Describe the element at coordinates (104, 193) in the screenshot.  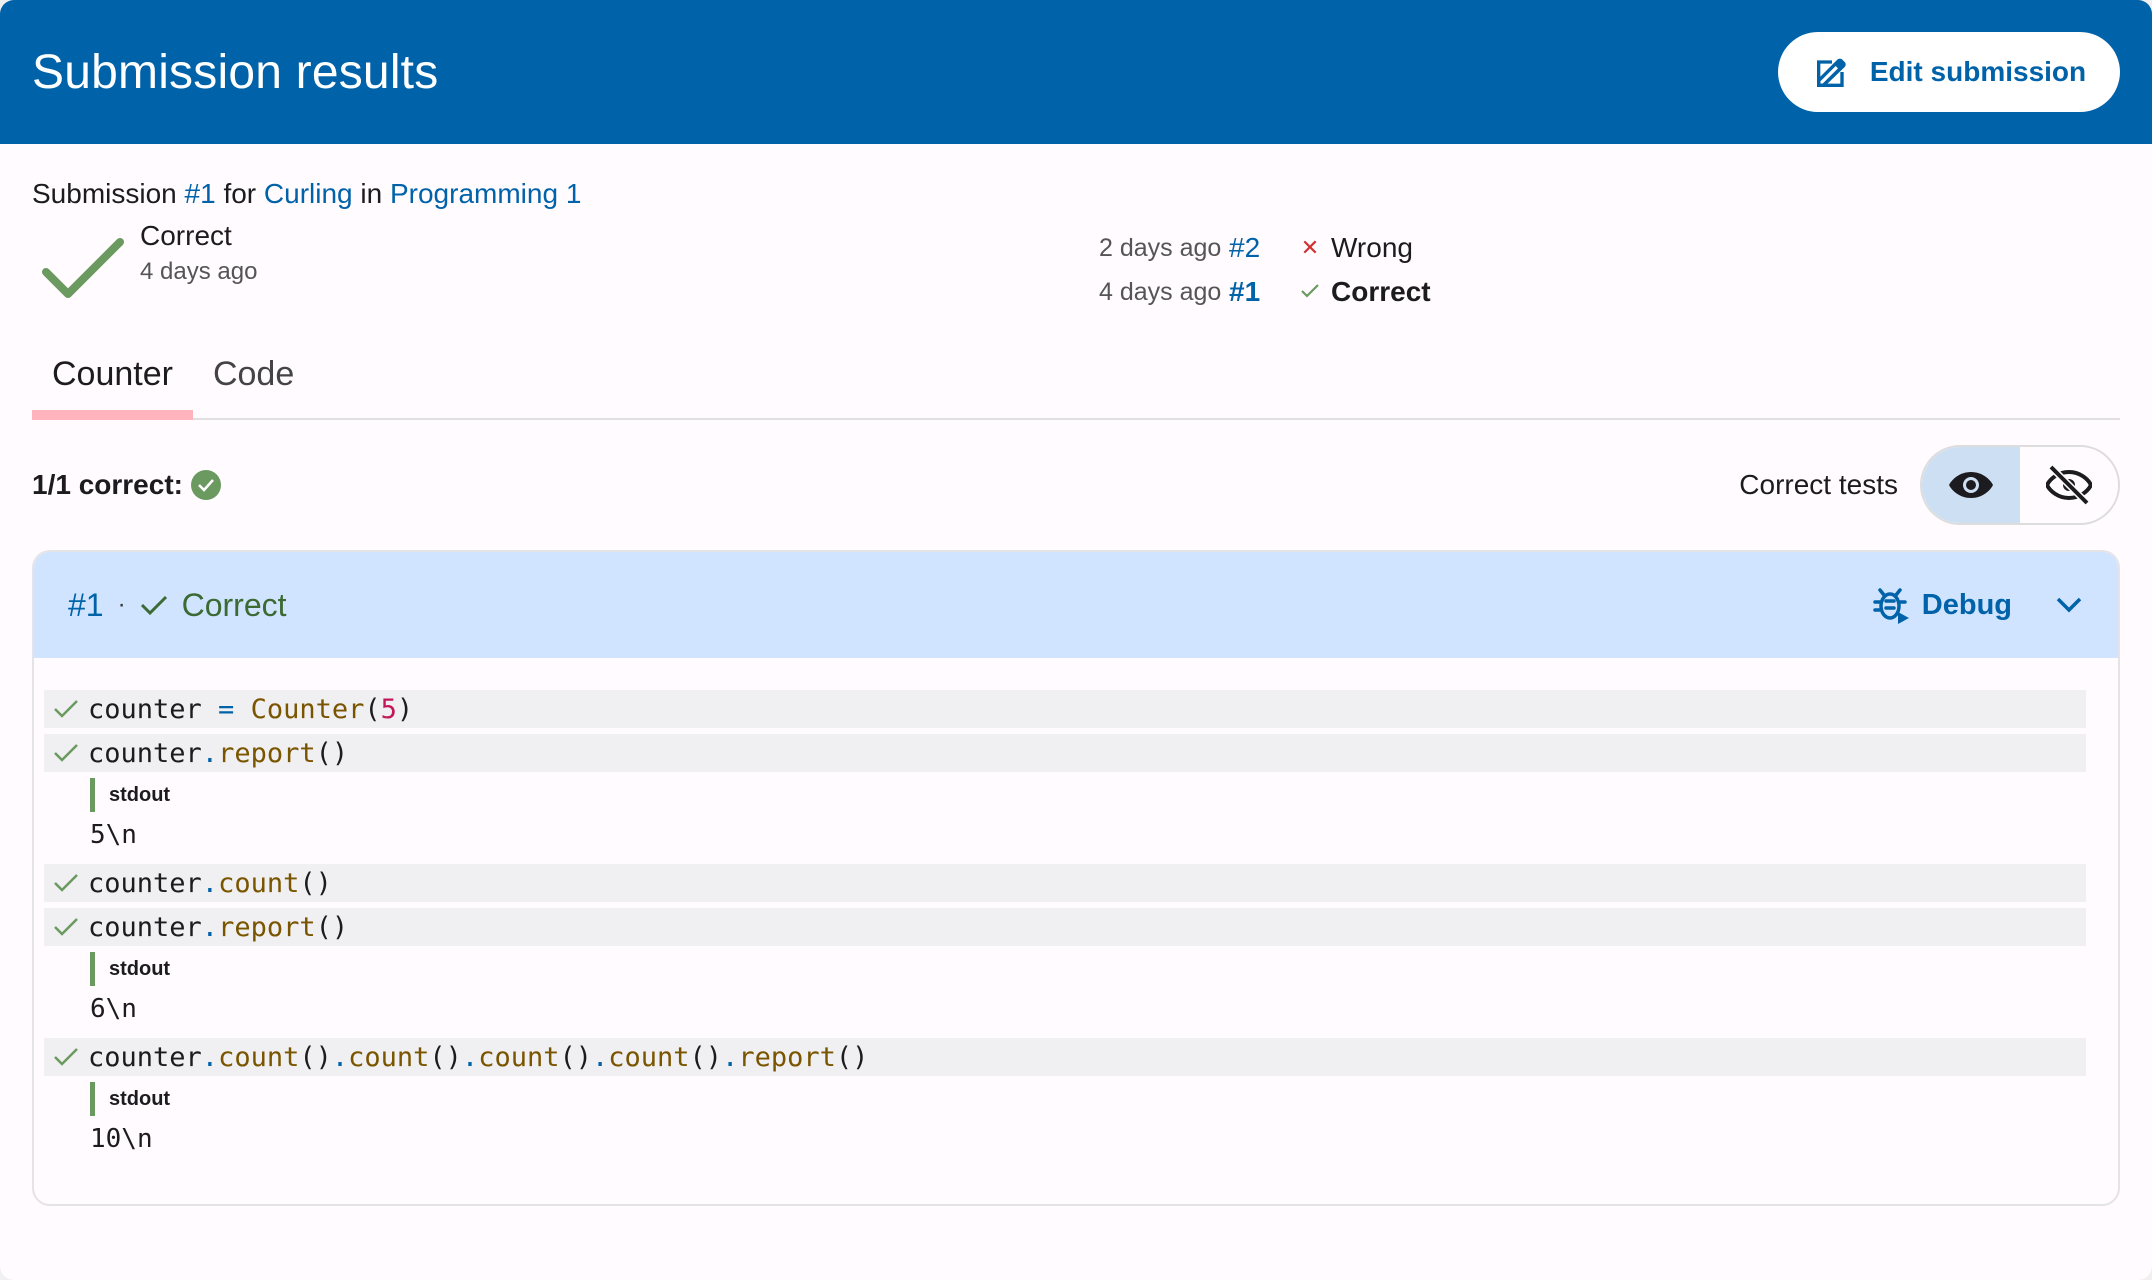
I see `breadcrumb-prefix: Submission` at that location.